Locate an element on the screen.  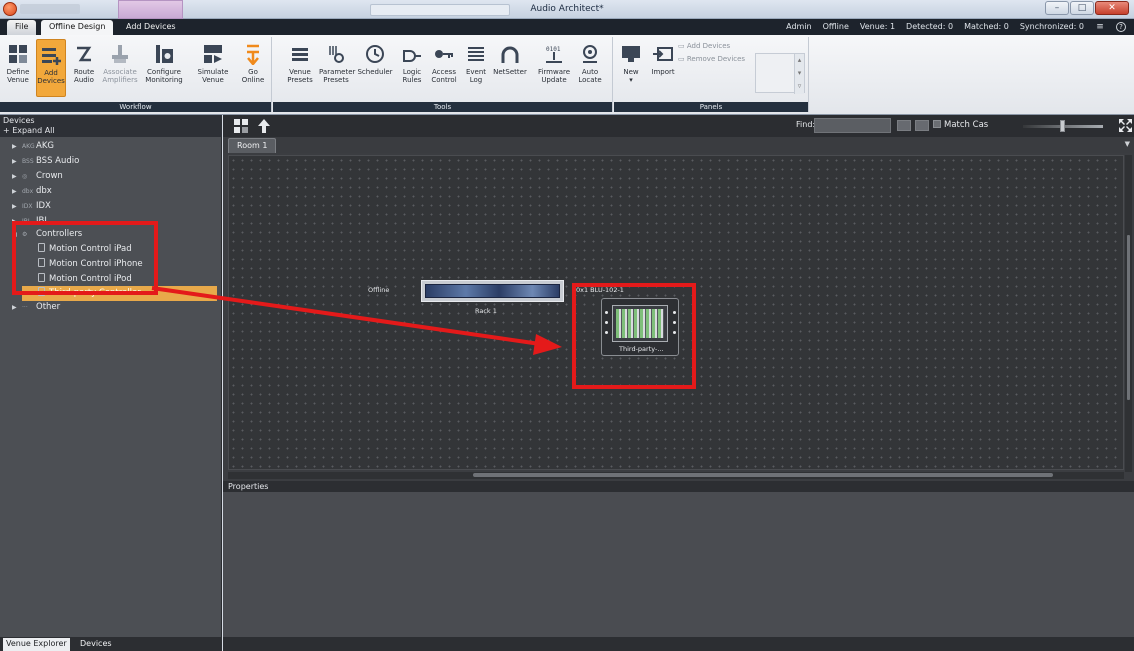
go-online-button: Go Online is located at coordinates (253, 68).